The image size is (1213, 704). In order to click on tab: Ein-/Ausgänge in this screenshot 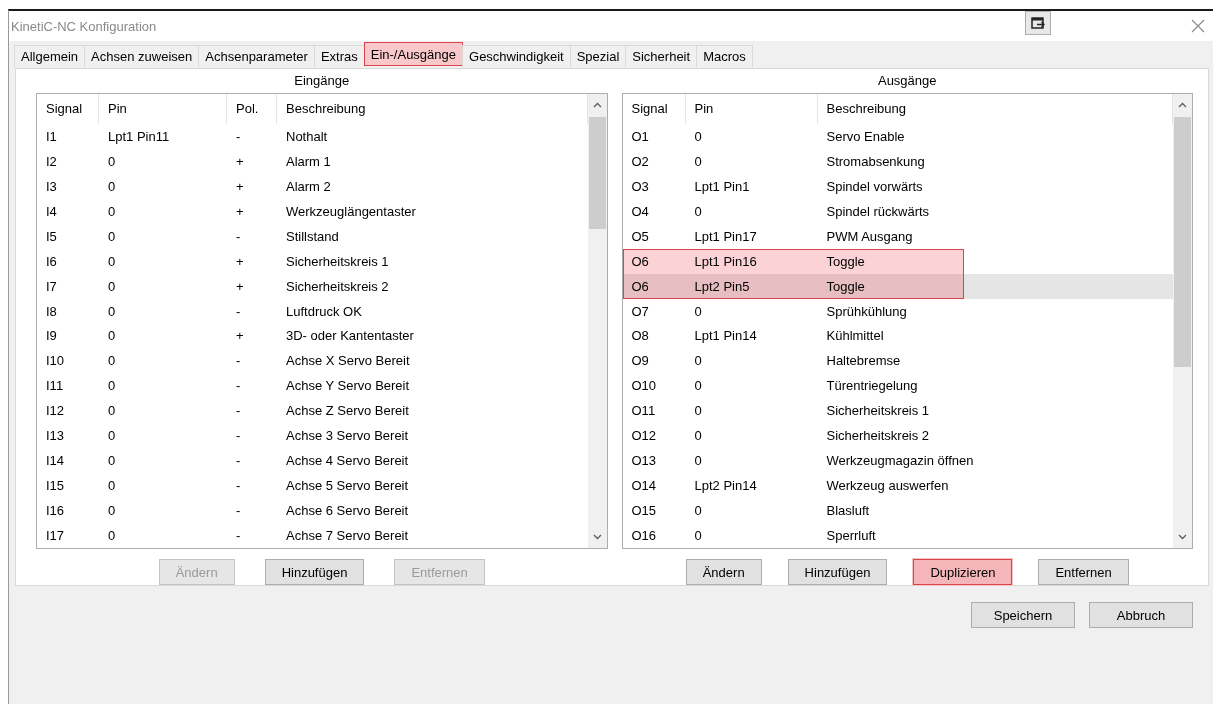, I will do `click(413, 54)`.